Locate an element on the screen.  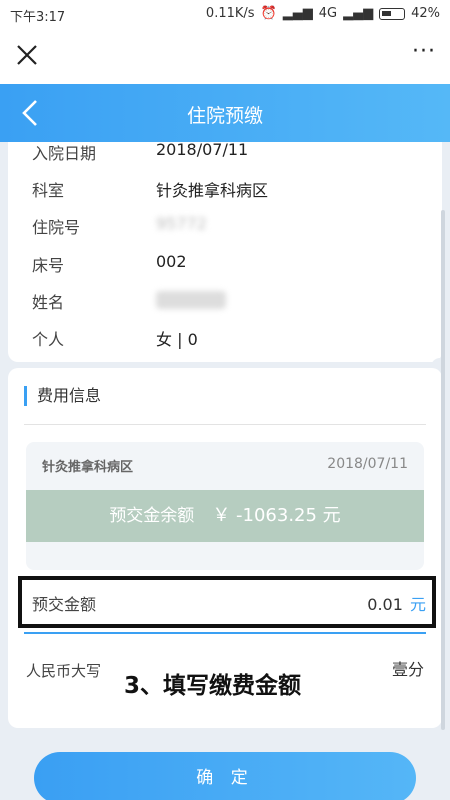
status-bar: 下午3:17 0.11K/s ⏰ ▂▄▆ 4G ▂▄▆ 42% is located at coordinates (225, 14).